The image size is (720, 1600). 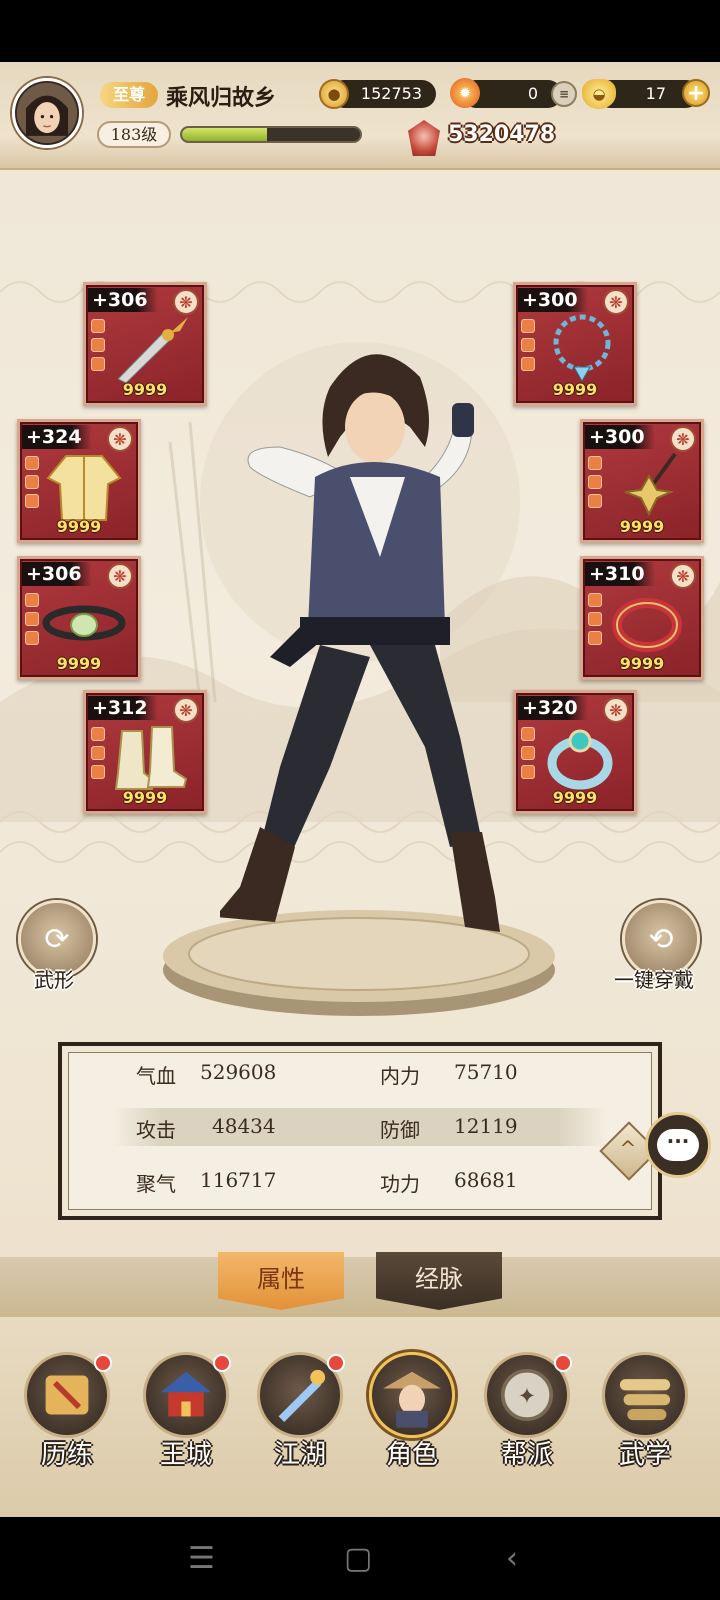 What do you see at coordinates (400, 1076) in the screenshot?
I see `stat-label: 内力` at bounding box center [400, 1076].